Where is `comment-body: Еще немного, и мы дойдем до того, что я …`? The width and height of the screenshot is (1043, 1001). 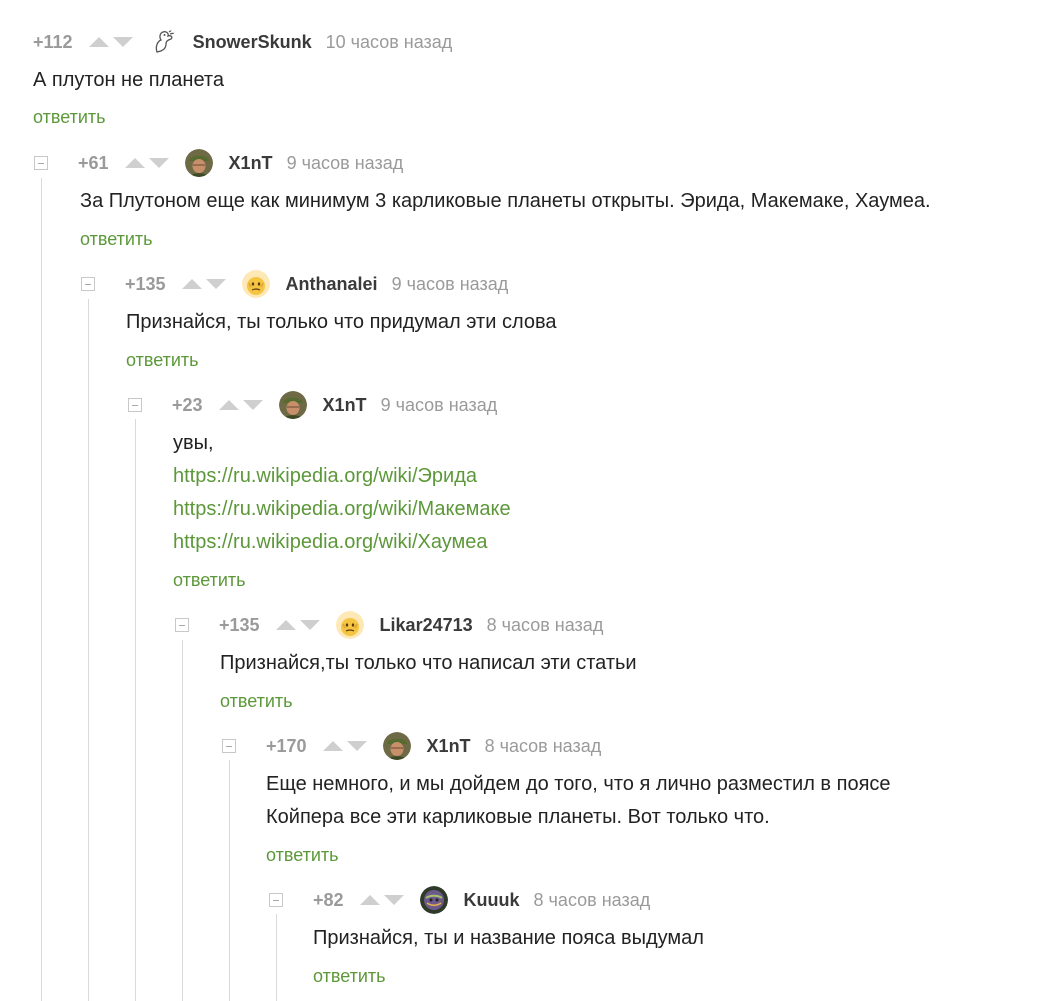
comment-body: Еще немного, и мы дойдем до того, что я … is located at coordinates (578, 801).